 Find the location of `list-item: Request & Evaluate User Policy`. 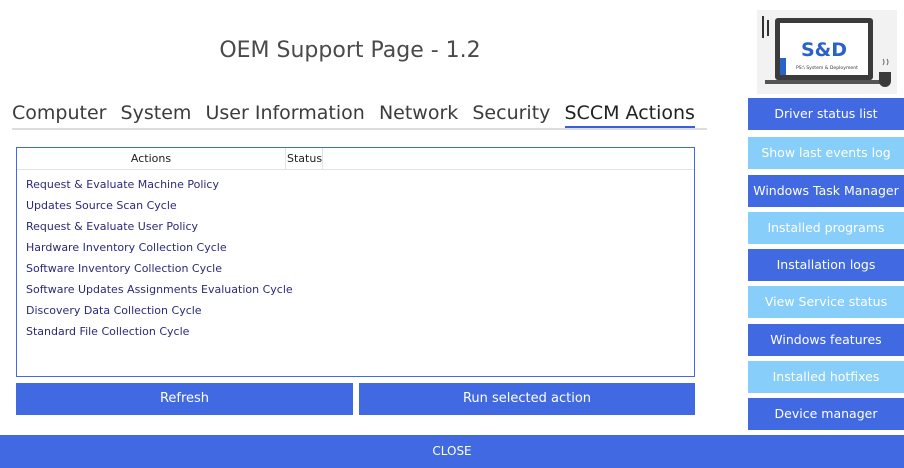

list-item: Request & Evaluate User Policy is located at coordinates (355, 226).